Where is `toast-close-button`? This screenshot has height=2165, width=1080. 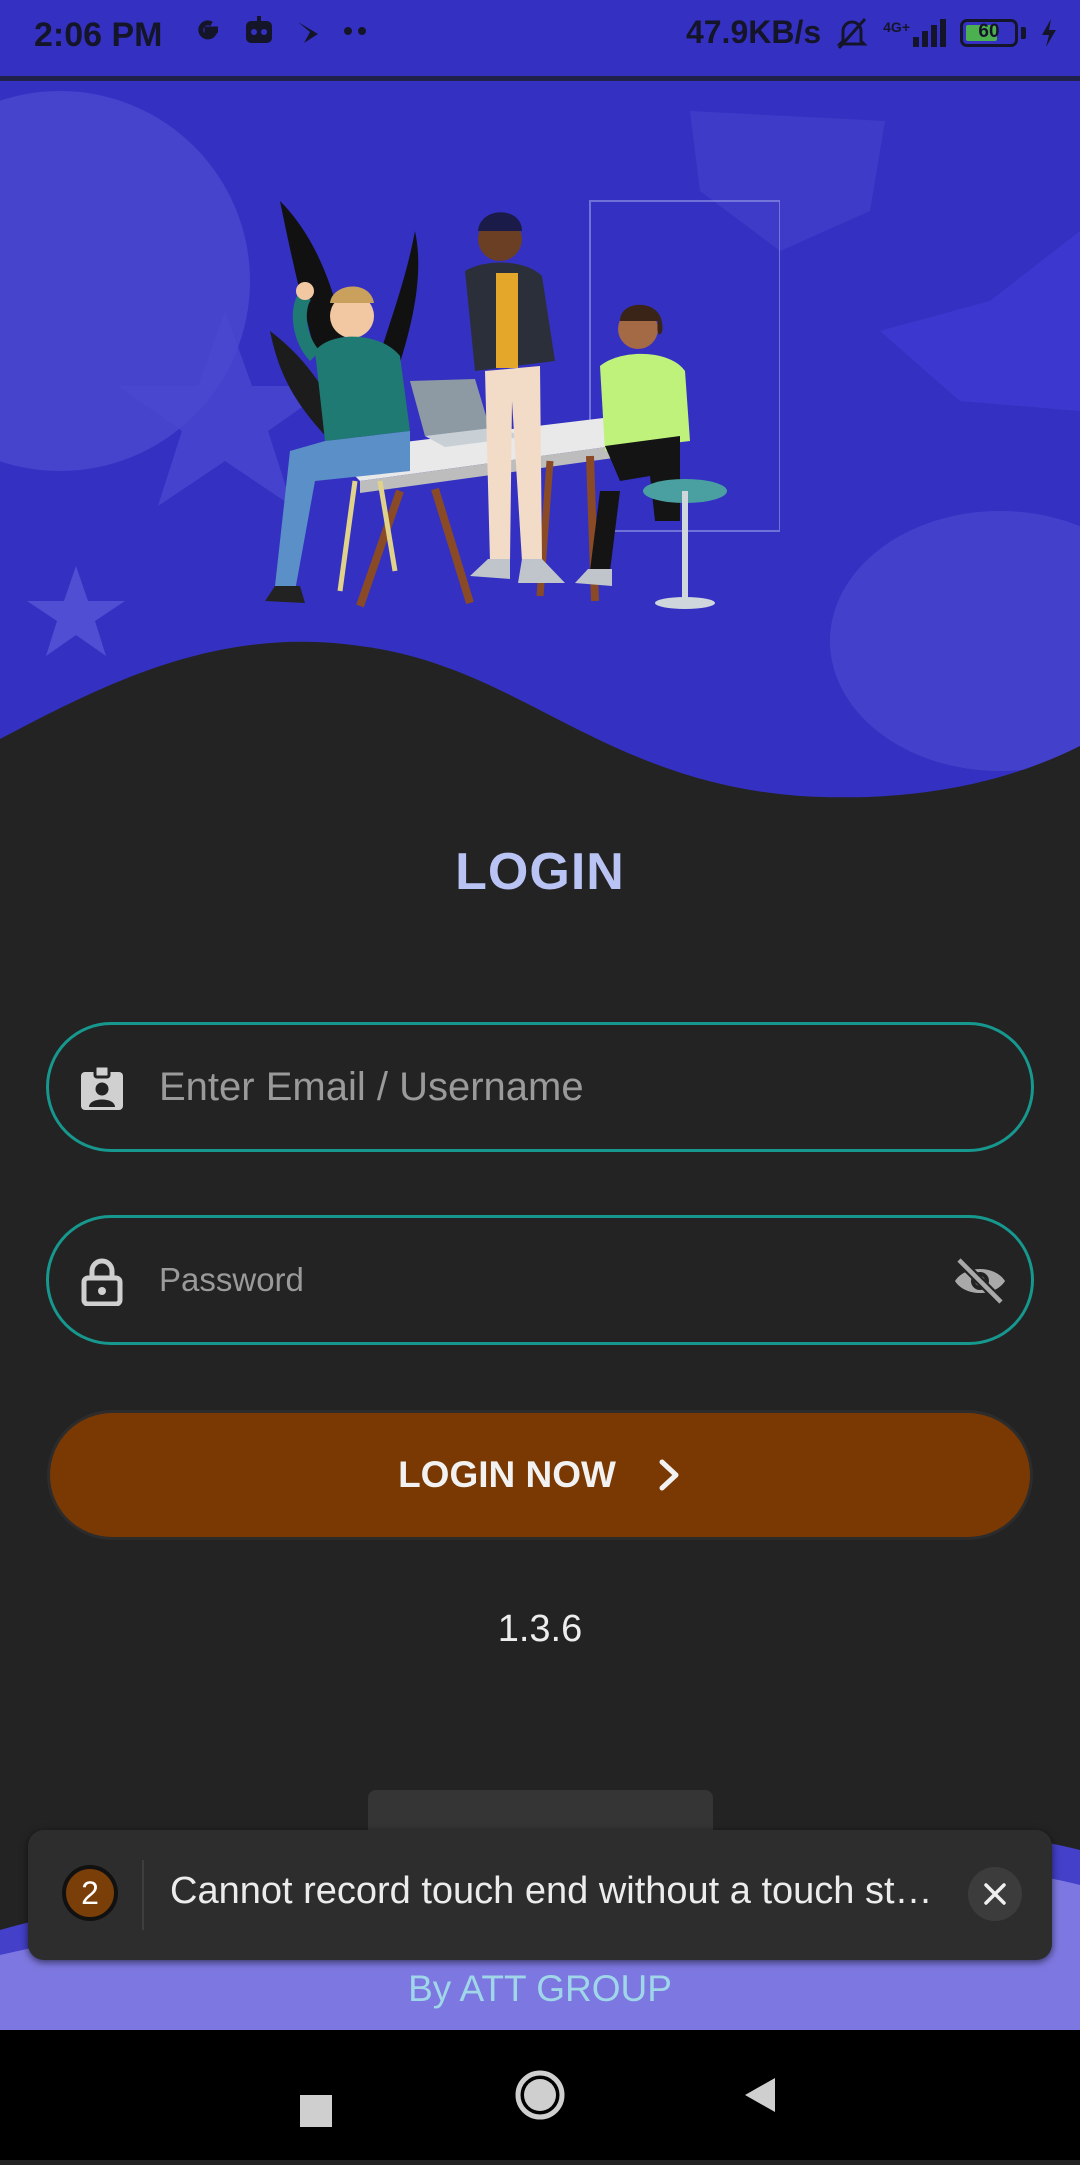 toast-close-button is located at coordinates (995, 1894).